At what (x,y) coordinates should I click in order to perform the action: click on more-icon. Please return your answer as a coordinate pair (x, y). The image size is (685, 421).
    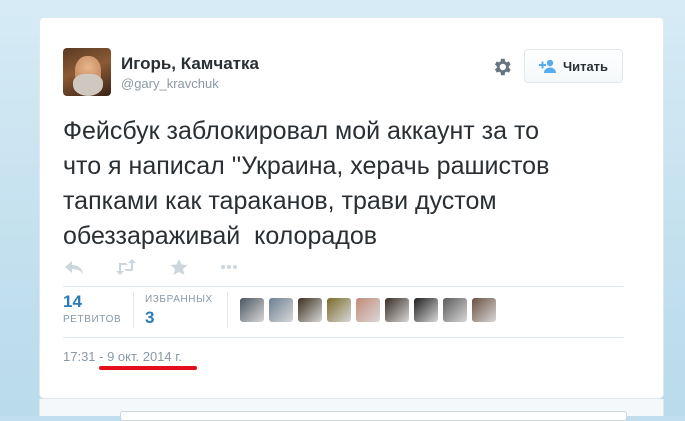
    Looking at the image, I should click on (229, 267).